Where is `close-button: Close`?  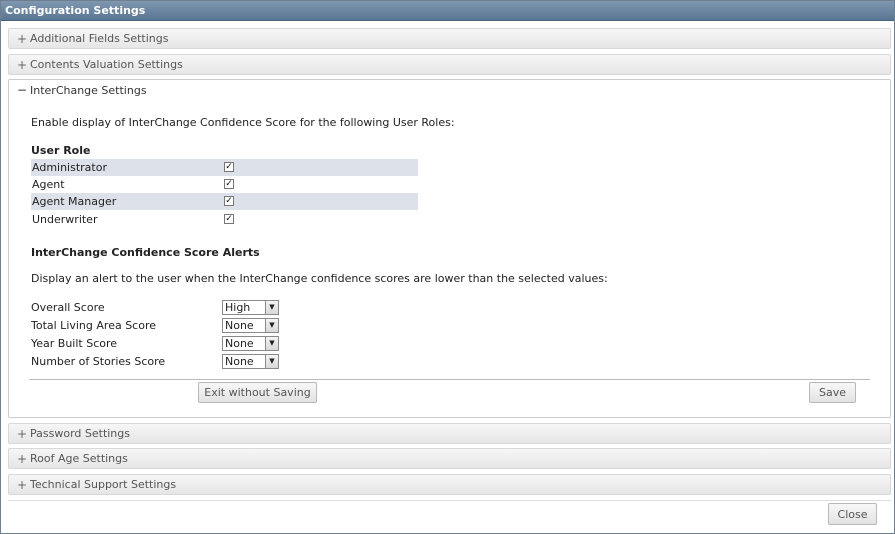
close-button: Close is located at coordinates (852, 514).